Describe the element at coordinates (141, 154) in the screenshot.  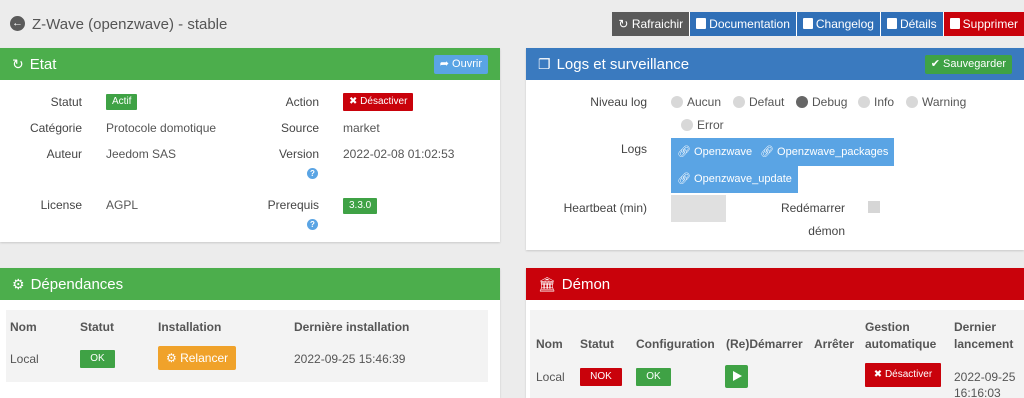
I see `auteur-value: Jeedom SAS` at that location.